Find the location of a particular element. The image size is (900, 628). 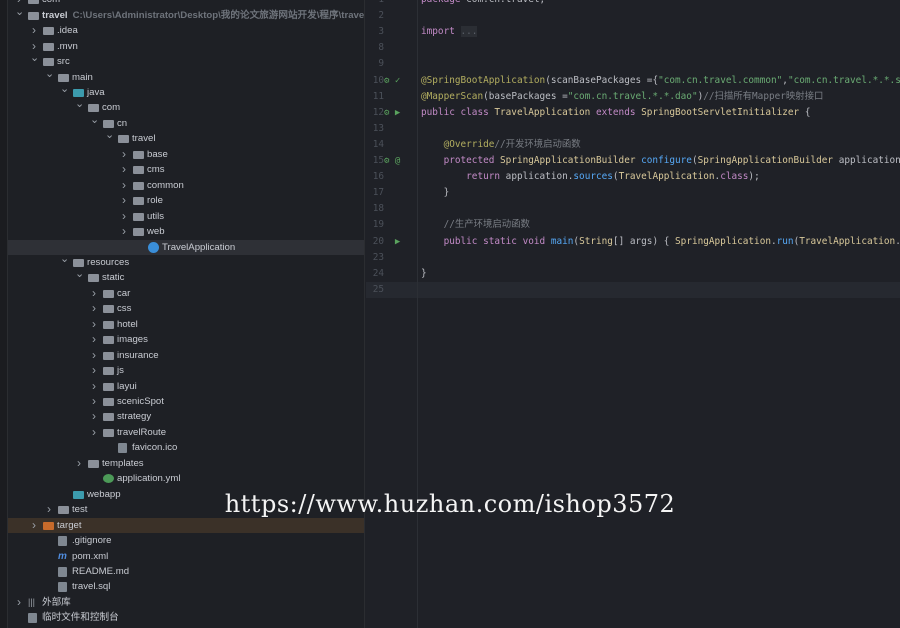

tree-item: › .mvn is located at coordinates (186, 46).